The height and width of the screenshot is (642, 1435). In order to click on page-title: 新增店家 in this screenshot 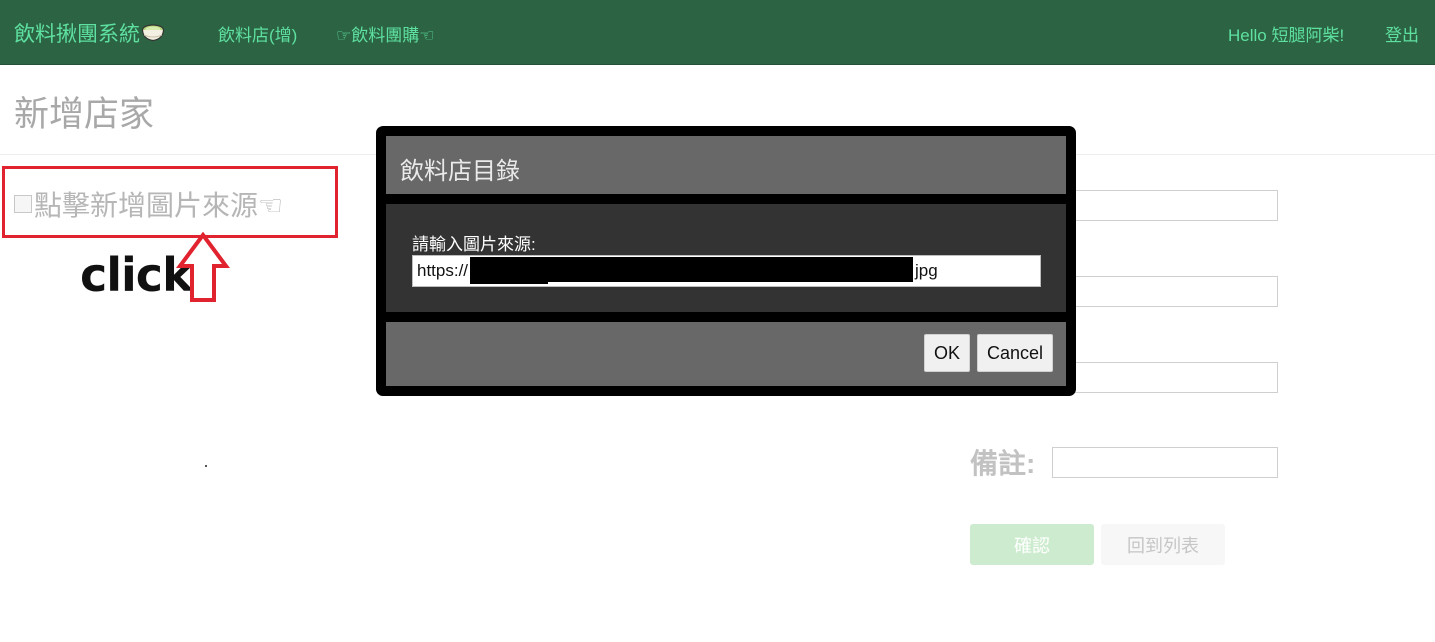, I will do `click(84, 114)`.